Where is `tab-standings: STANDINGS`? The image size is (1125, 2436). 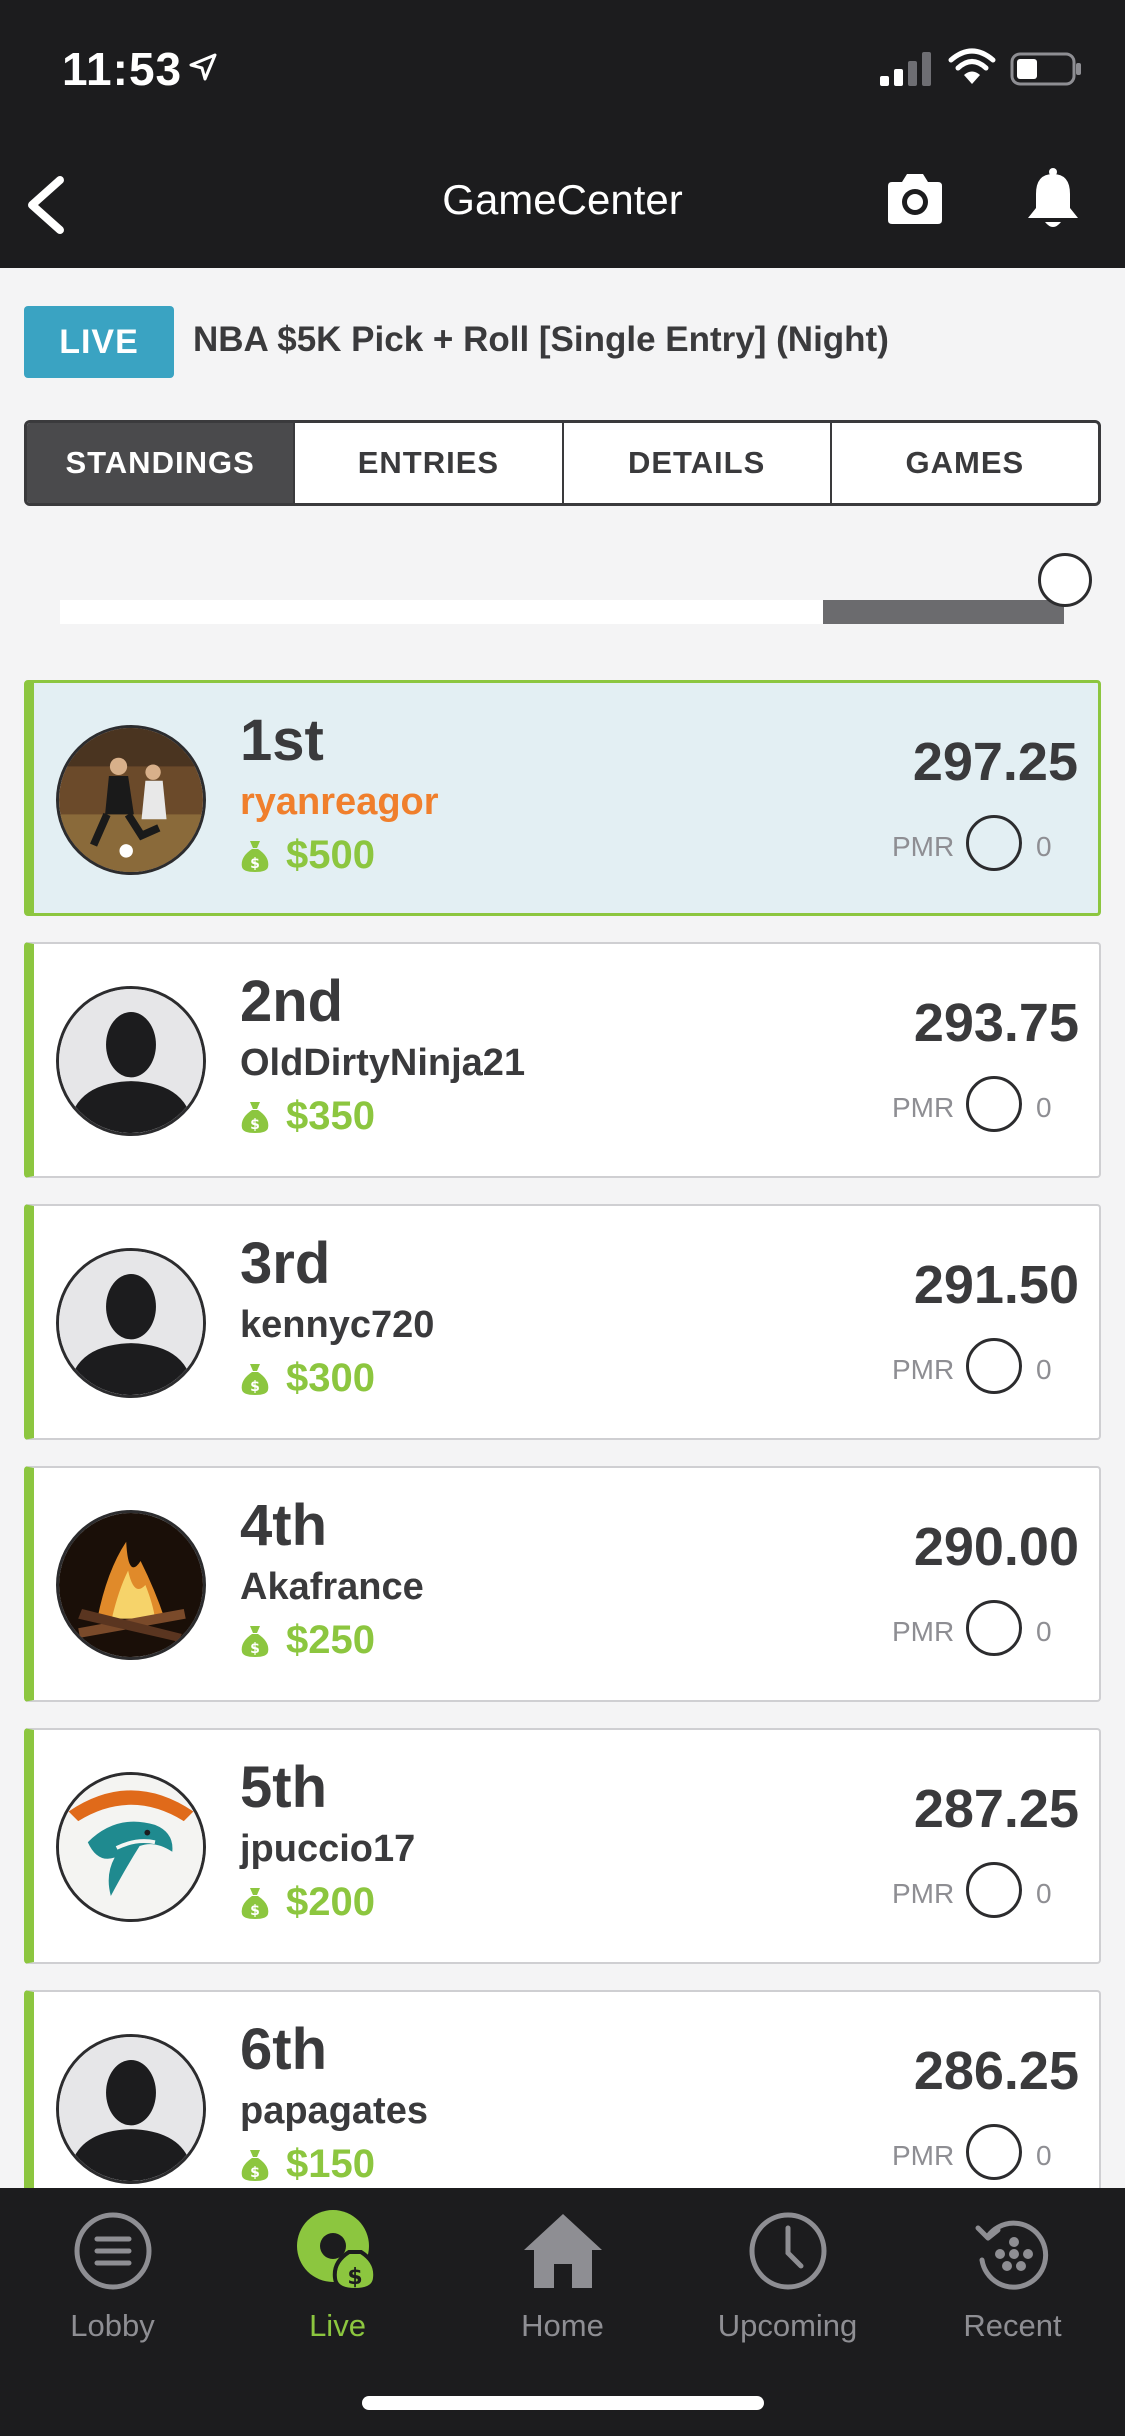
tab-standings: STANDINGS is located at coordinates (160, 463).